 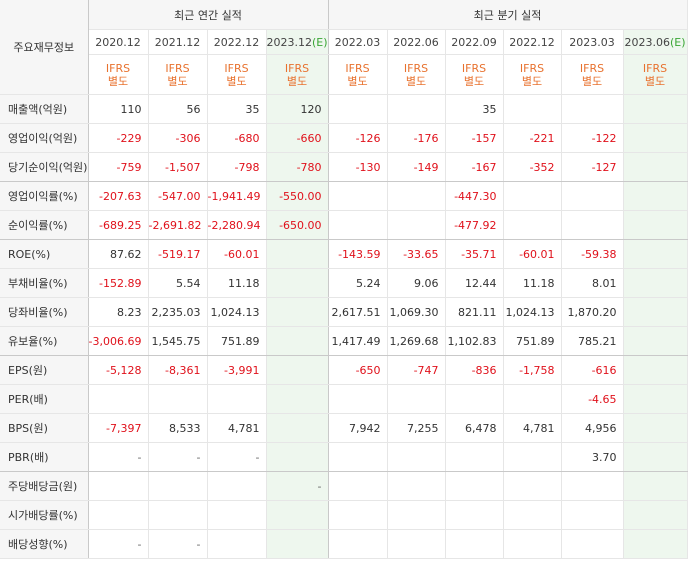 What do you see at coordinates (44, 486) in the screenshot?
I see `row-label: 주당배당금(원)` at bounding box center [44, 486].